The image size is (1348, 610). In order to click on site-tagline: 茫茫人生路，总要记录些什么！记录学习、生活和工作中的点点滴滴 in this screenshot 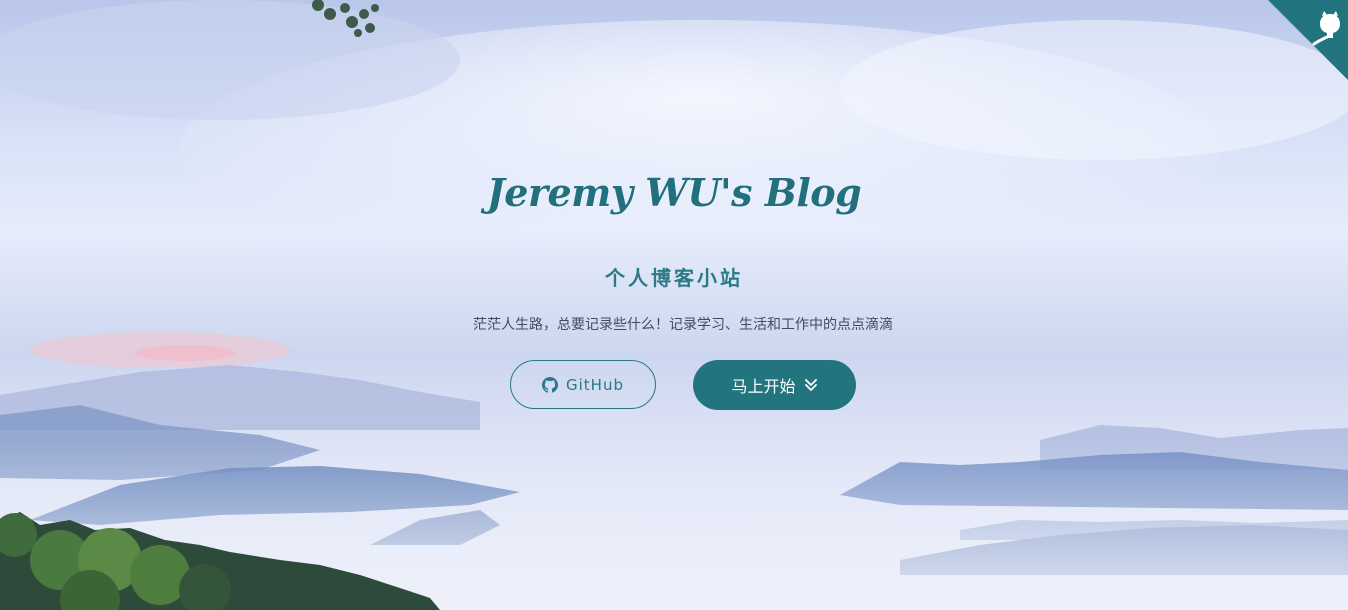, I will do `click(683, 325)`.